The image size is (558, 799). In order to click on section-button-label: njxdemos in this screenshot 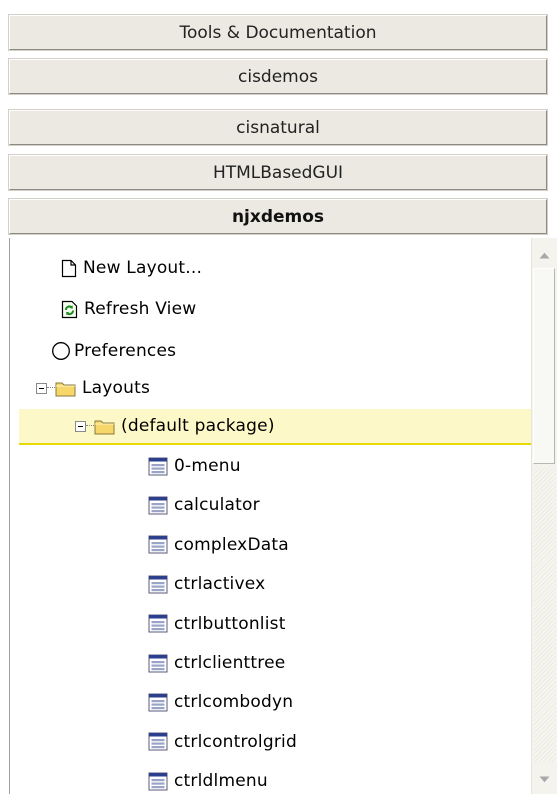, I will do `click(278, 216)`.